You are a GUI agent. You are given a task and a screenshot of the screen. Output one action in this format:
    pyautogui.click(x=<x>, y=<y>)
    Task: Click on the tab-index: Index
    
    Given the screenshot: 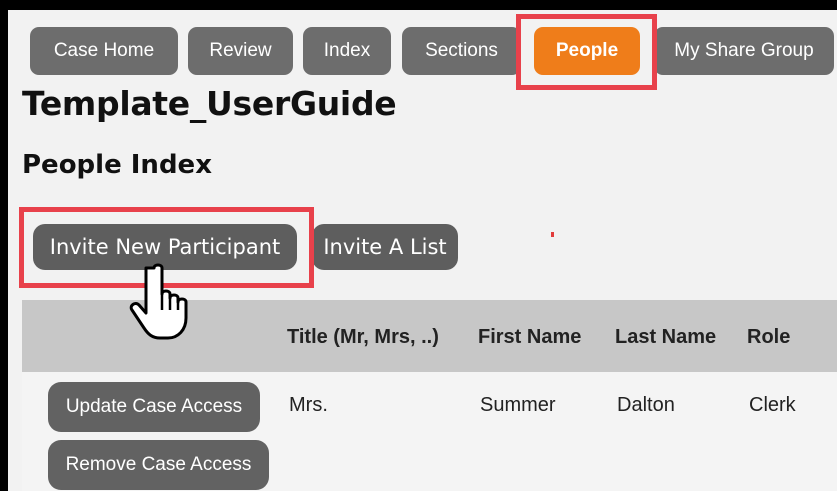 What is the action you would take?
    pyautogui.click(x=347, y=51)
    